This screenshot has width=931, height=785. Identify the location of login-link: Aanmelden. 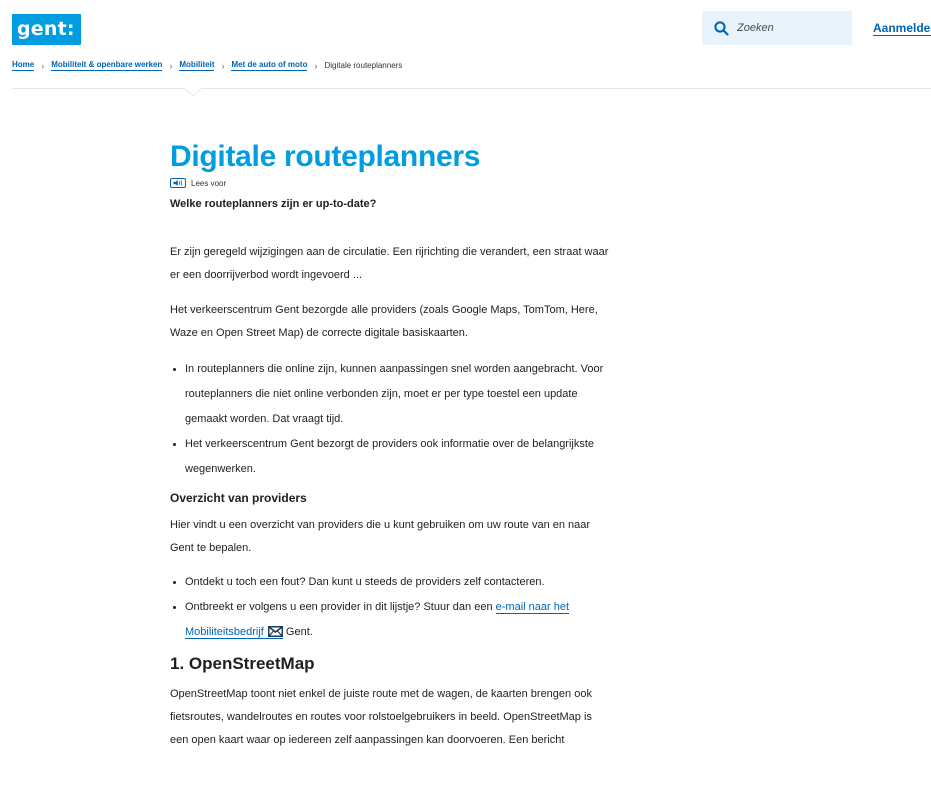
(902, 28).